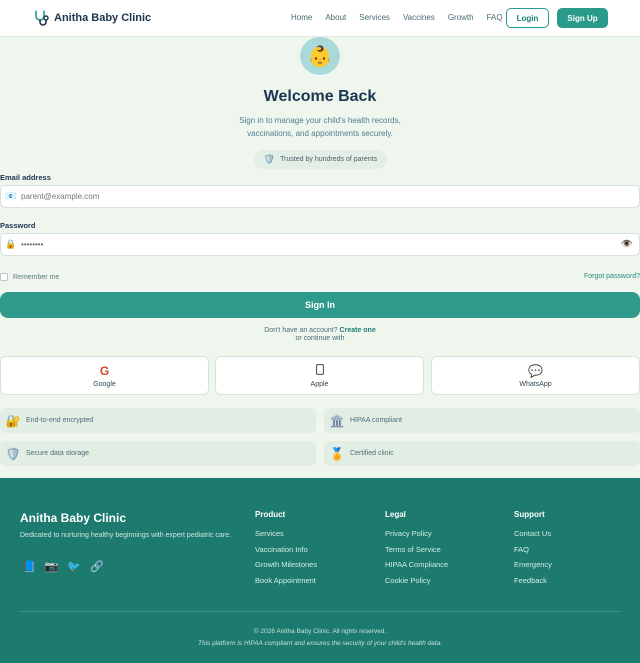 The height and width of the screenshot is (663, 640). What do you see at coordinates (627, 244) in the screenshot?
I see `eye-icon: 👁️` at bounding box center [627, 244].